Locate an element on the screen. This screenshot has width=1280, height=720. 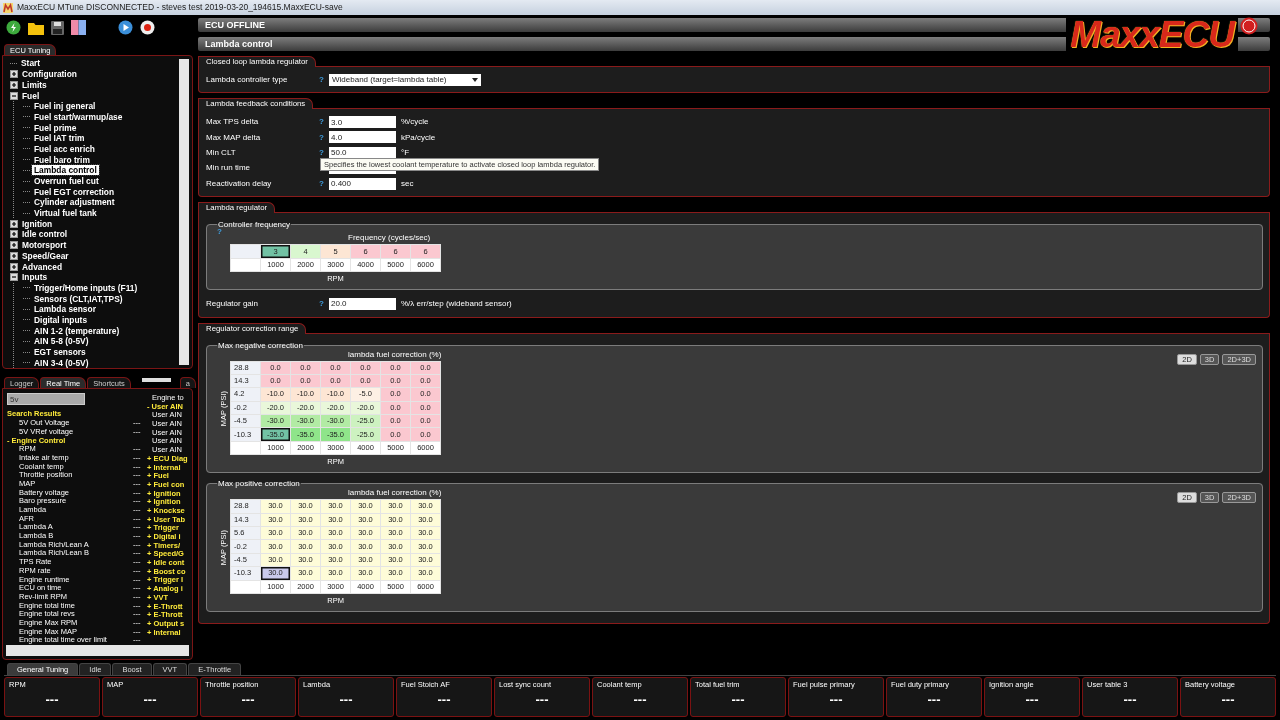
tree-item: Digital inputs is located at coordinates (61, 319).